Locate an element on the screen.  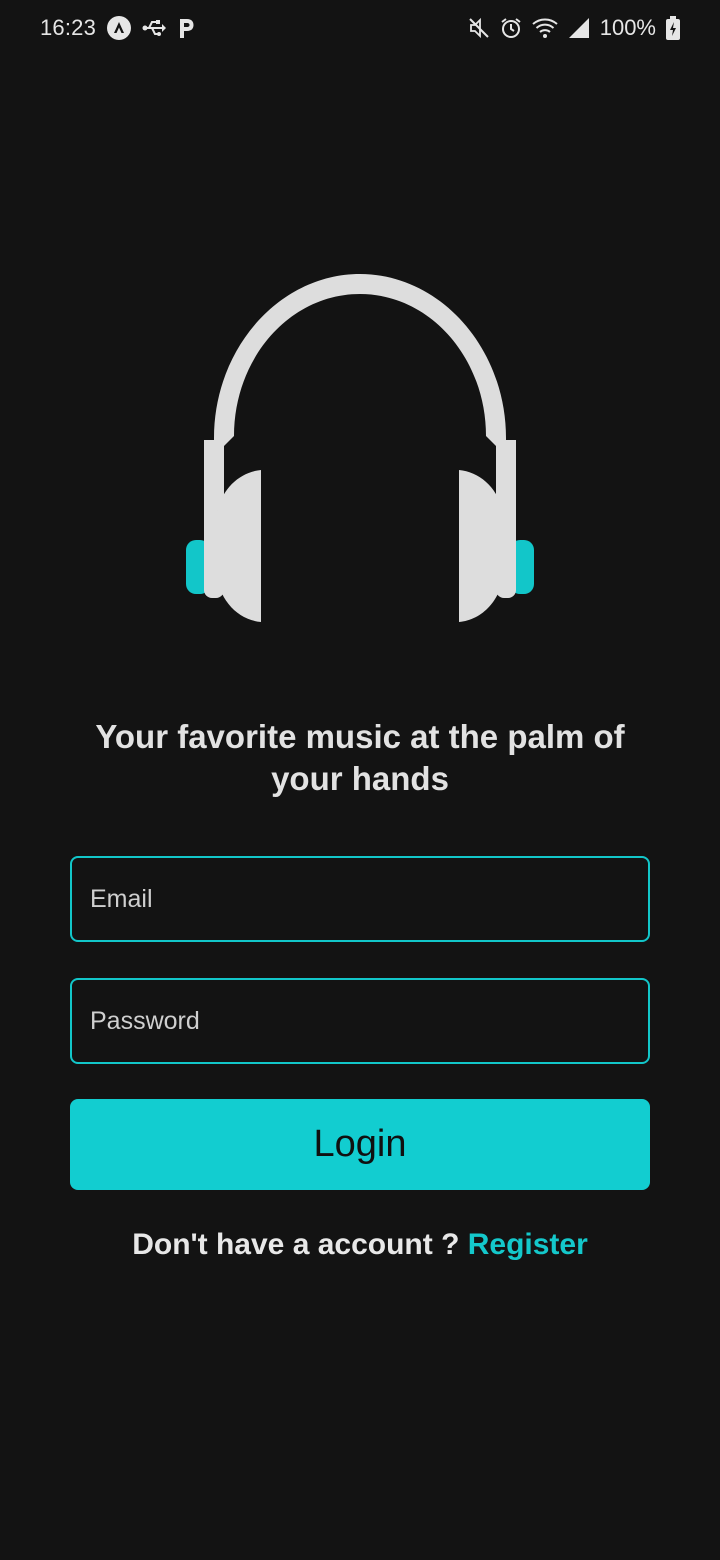
register-link: Register is located at coordinates (528, 1244).